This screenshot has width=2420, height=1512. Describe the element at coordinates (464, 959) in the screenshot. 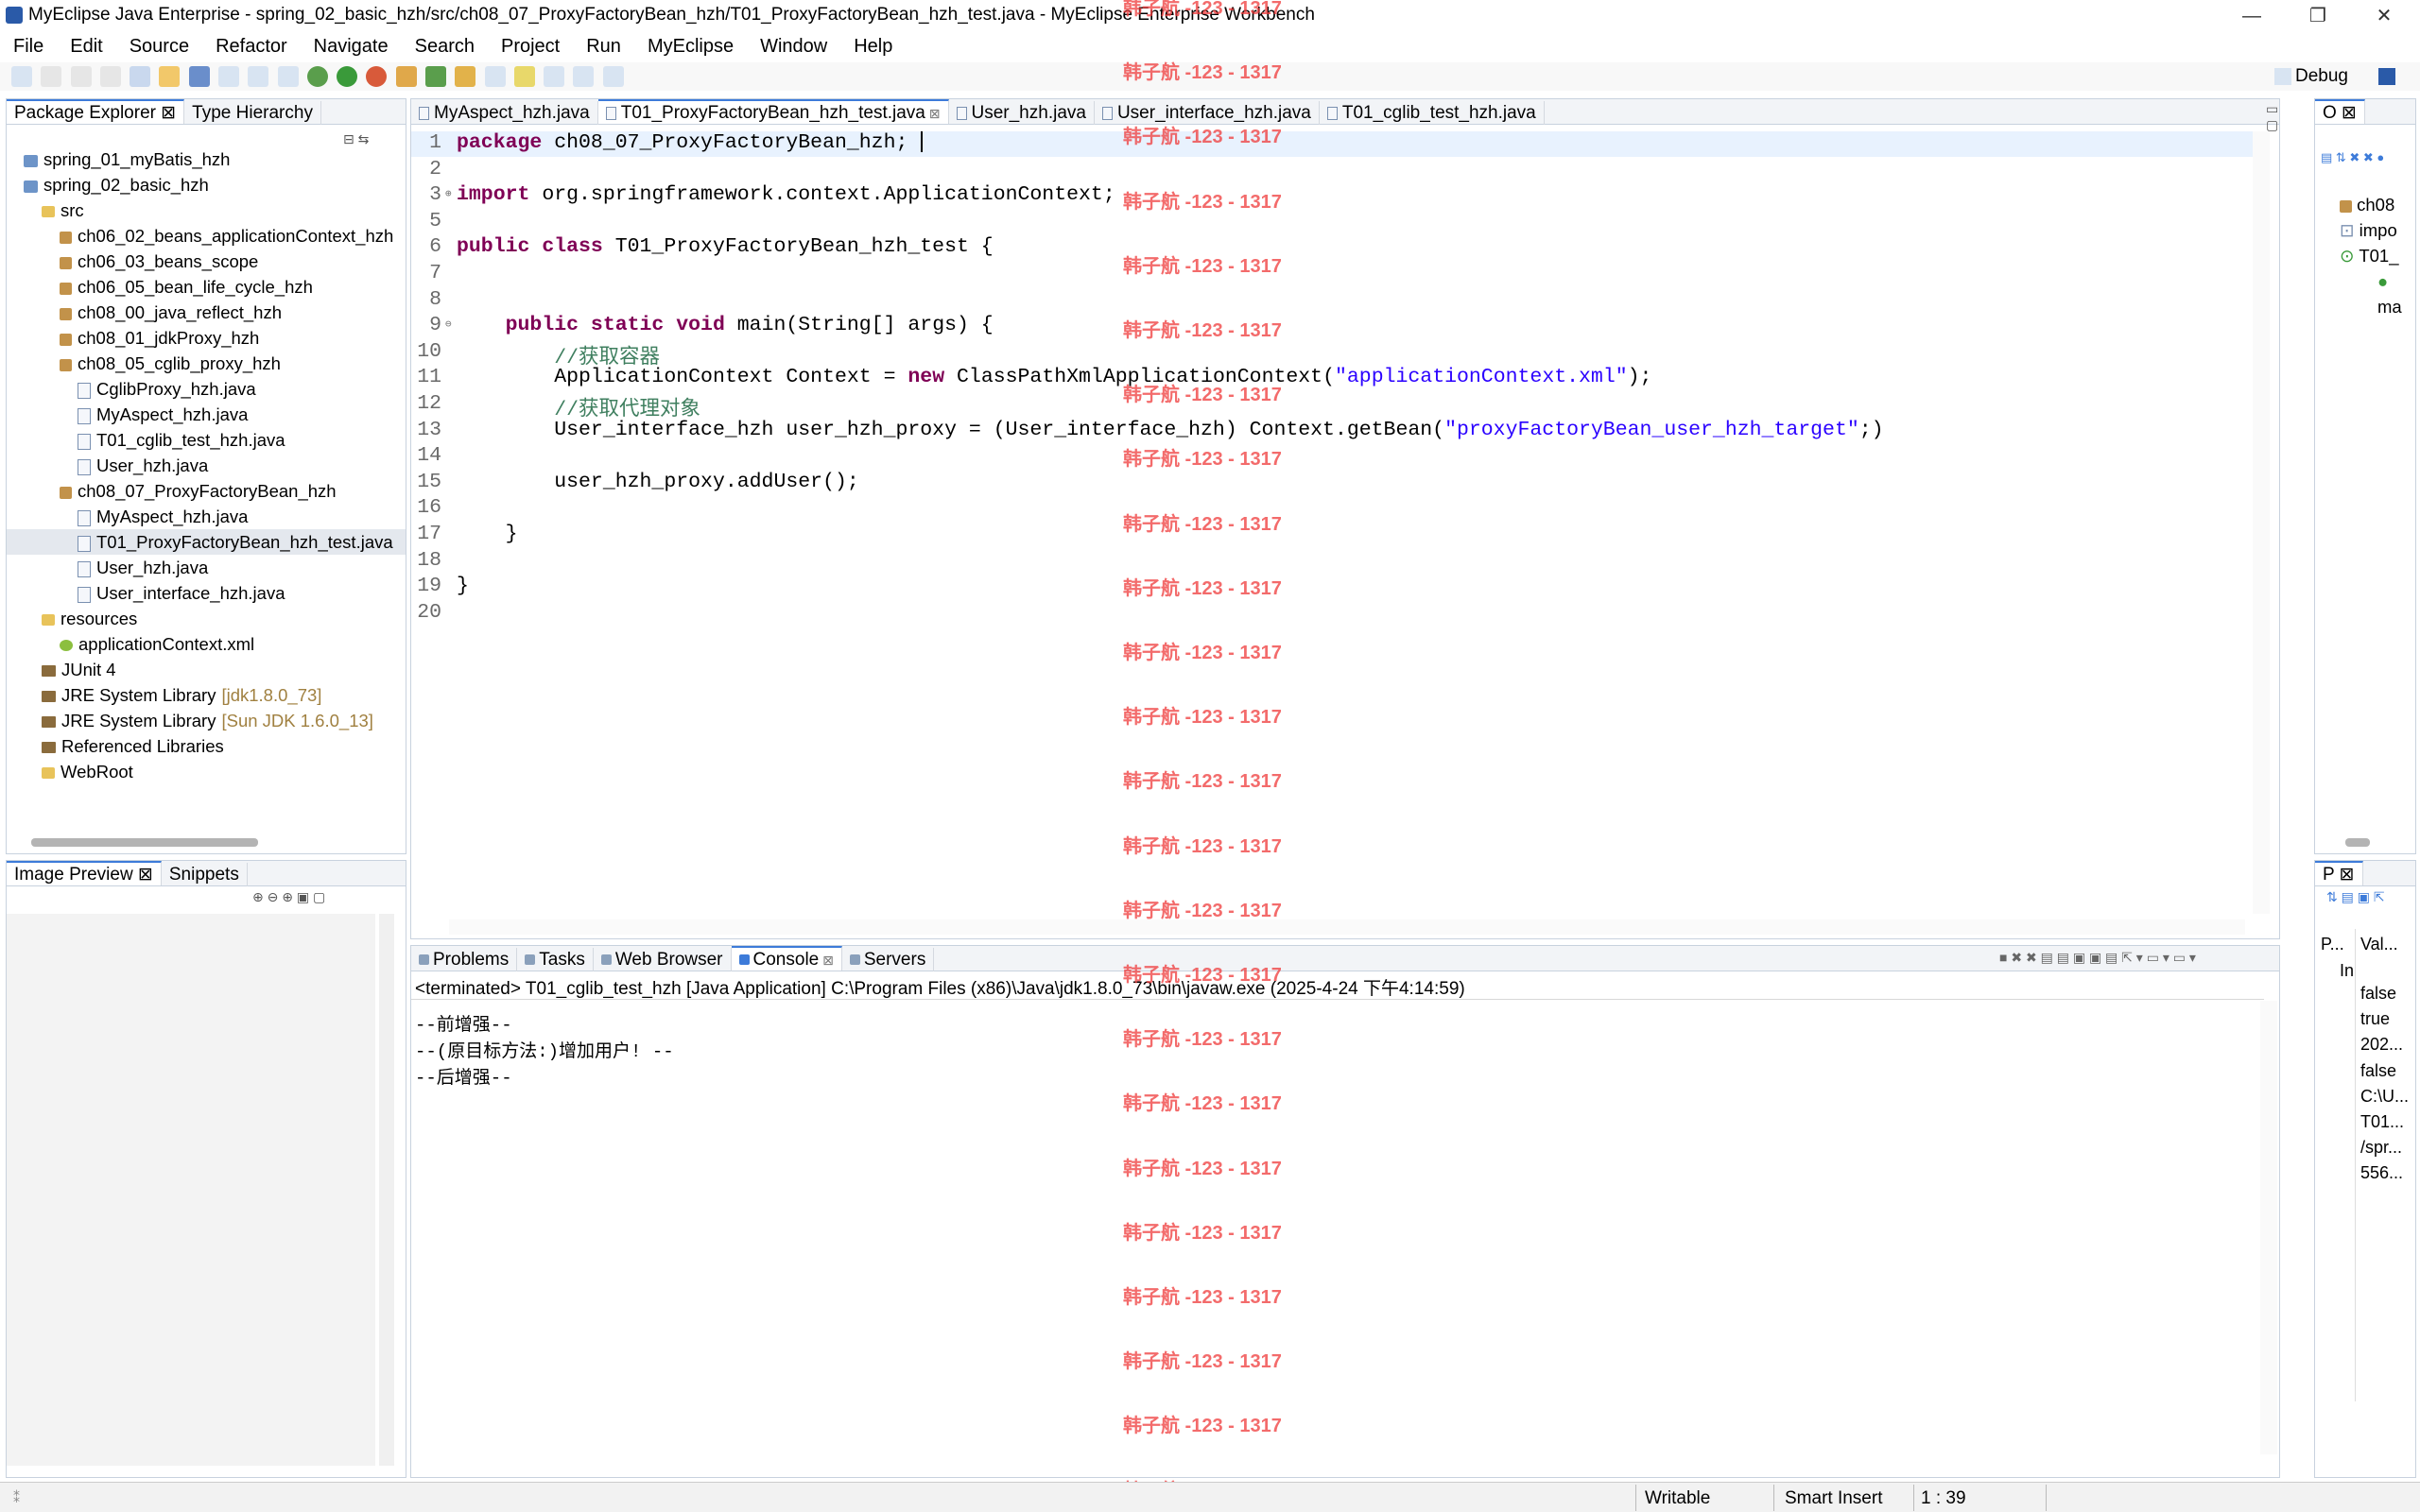

I see `console-tab: Problems` at that location.